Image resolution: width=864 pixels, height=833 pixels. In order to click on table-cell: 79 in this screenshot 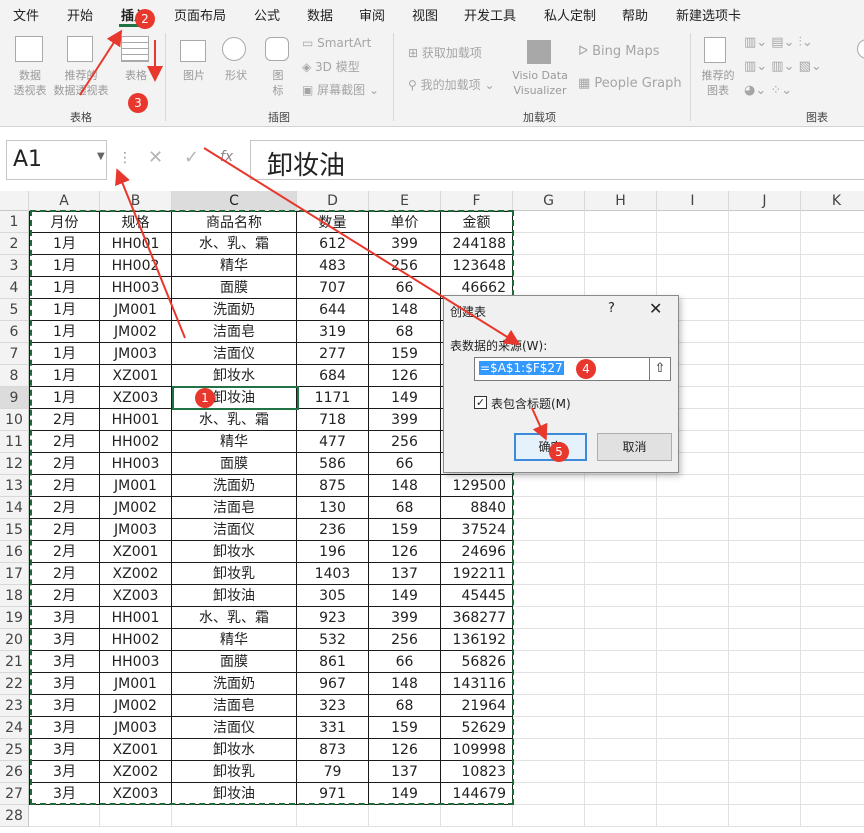, I will do `click(333, 772)`.